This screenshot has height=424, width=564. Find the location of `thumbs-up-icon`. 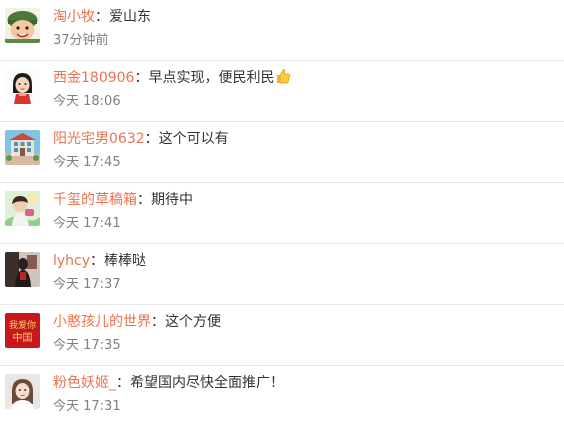

thumbs-up-icon is located at coordinates (283, 79).